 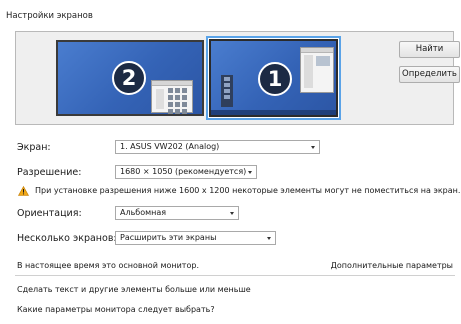 What do you see at coordinates (429, 74) in the screenshot?
I see `identify-button: Определить` at bounding box center [429, 74].